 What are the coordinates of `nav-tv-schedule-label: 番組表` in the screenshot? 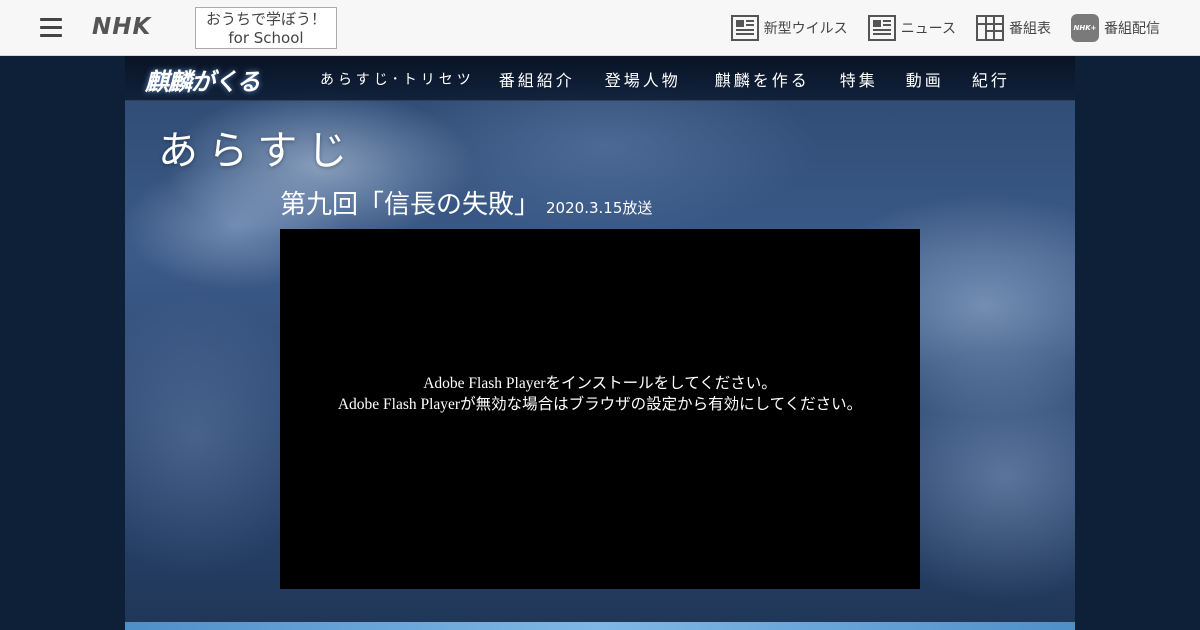 It's located at (1030, 29).